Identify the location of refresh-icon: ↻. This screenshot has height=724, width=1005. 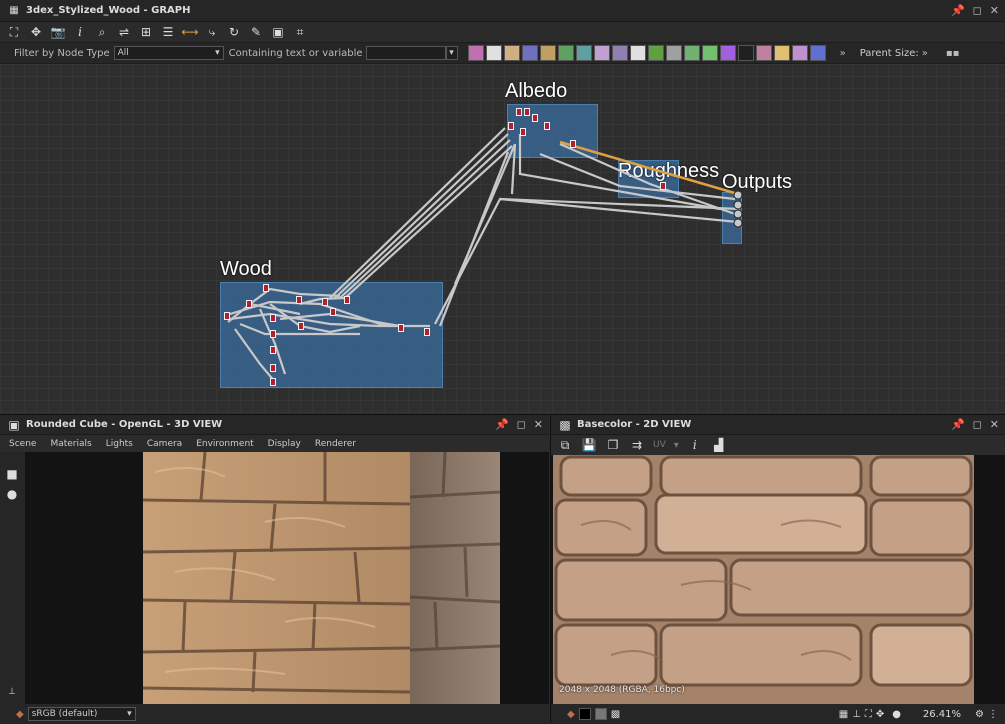
(234, 32).